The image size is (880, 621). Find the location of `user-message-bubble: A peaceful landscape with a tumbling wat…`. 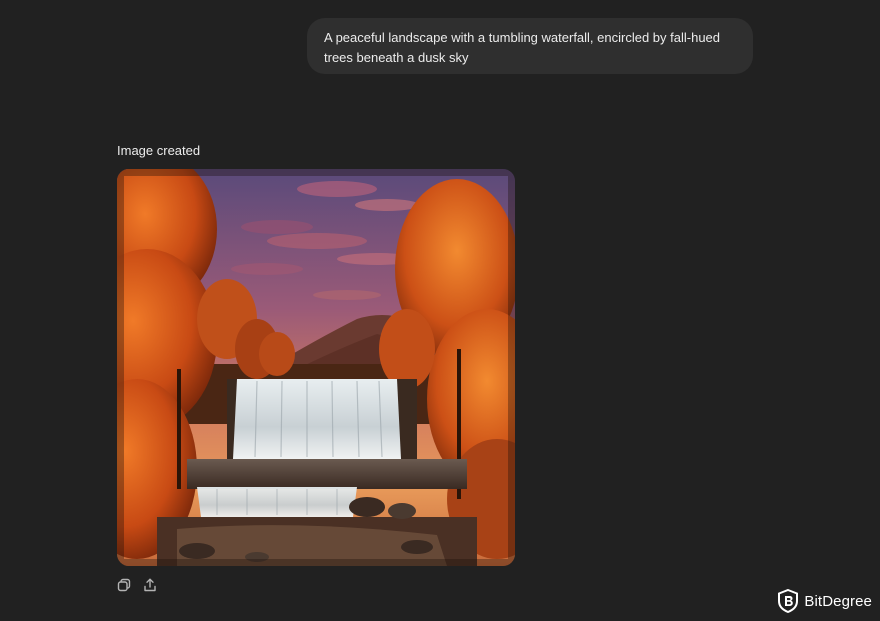

user-message-bubble: A peaceful landscape with a tumbling wat… is located at coordinates (530, 46).